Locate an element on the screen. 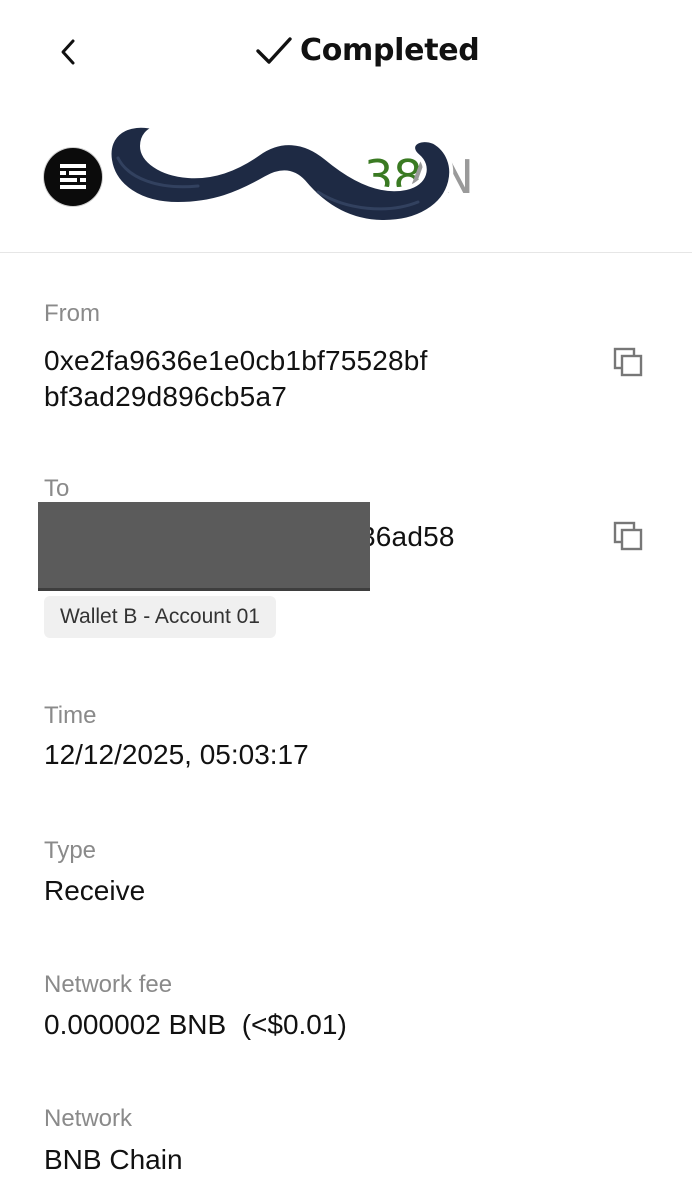 Image resolution: width=692 pixels, height=1200 pixels. amount-row: 38 AN is located at coordinates (354, 175).